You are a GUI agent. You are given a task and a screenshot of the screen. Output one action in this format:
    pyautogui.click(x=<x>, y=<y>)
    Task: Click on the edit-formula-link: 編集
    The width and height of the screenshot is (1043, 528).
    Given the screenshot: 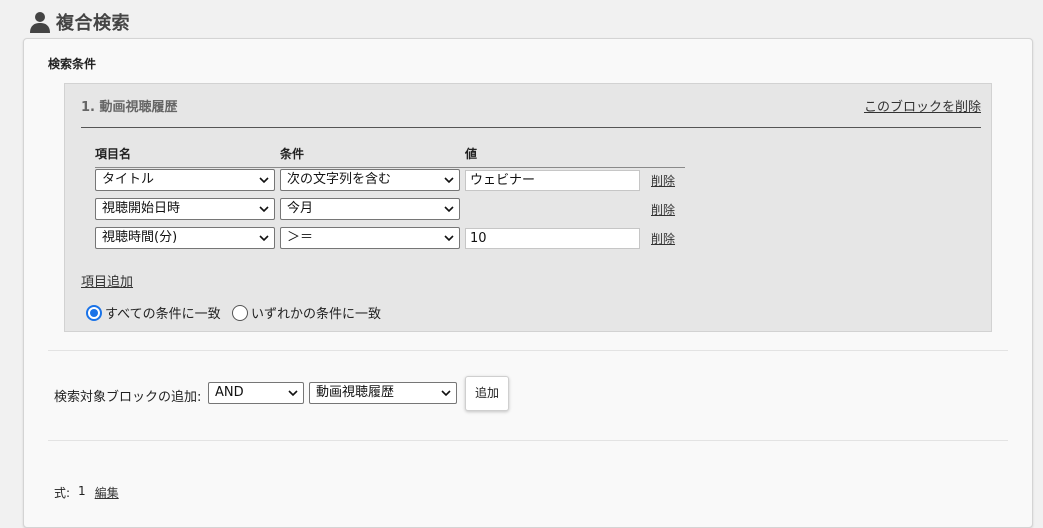 What is the action you would take?
    pyautogui.click(x=107, y=492)
    